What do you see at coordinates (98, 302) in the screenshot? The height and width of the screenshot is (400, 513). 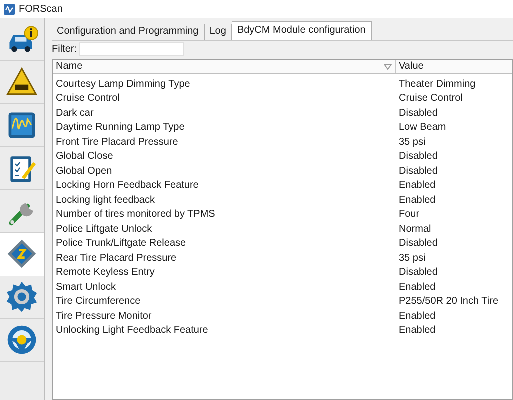 I see `table-cell-text: Tire Circumference` at bounding box center [98, 302].